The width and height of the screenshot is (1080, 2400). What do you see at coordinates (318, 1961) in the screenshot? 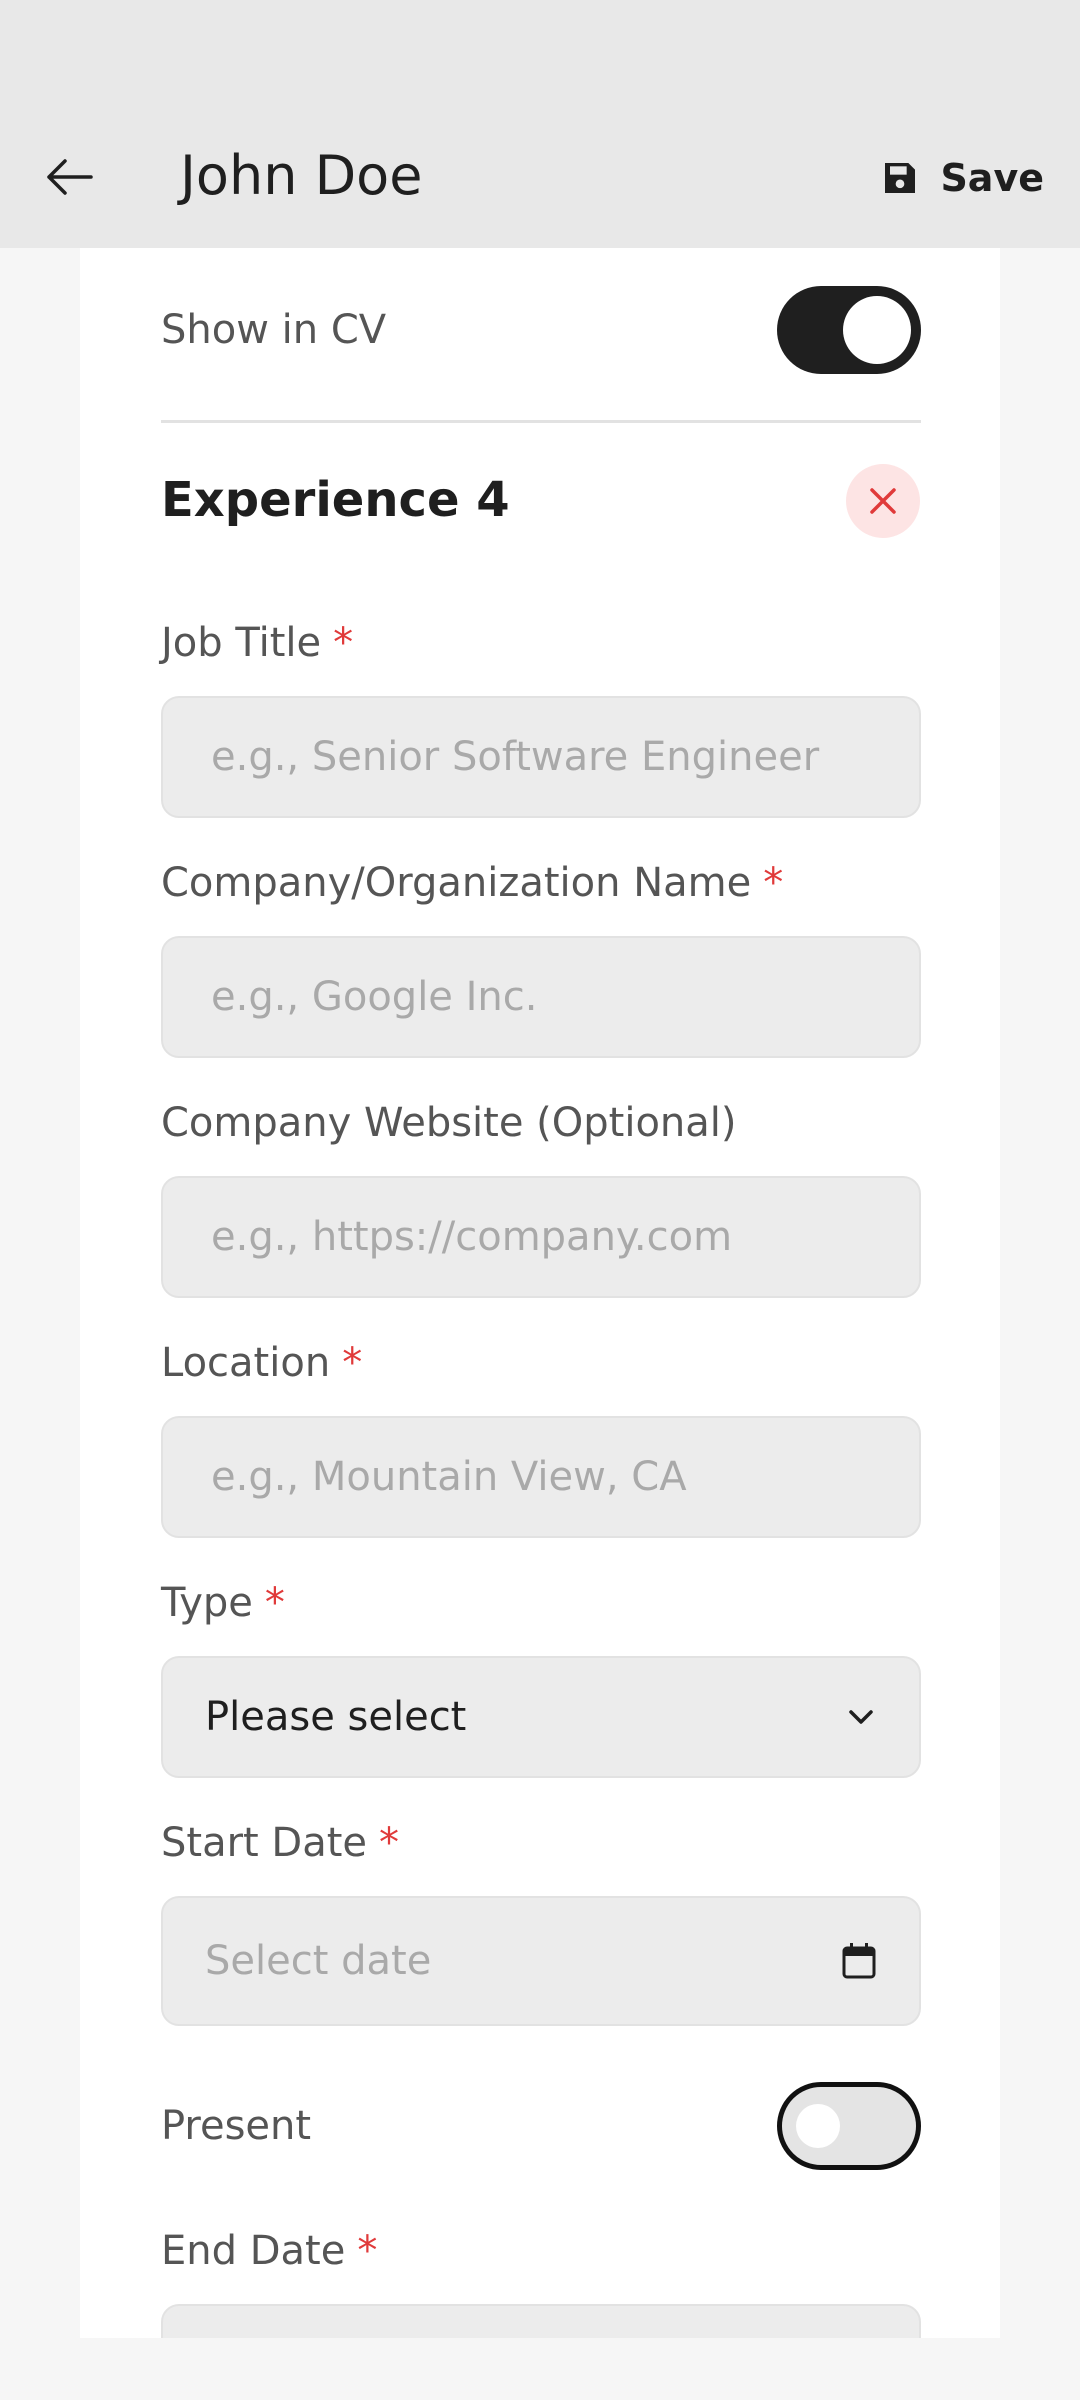
I see `start-date-placeholder: Select date` at bounding box center [318, 1961].